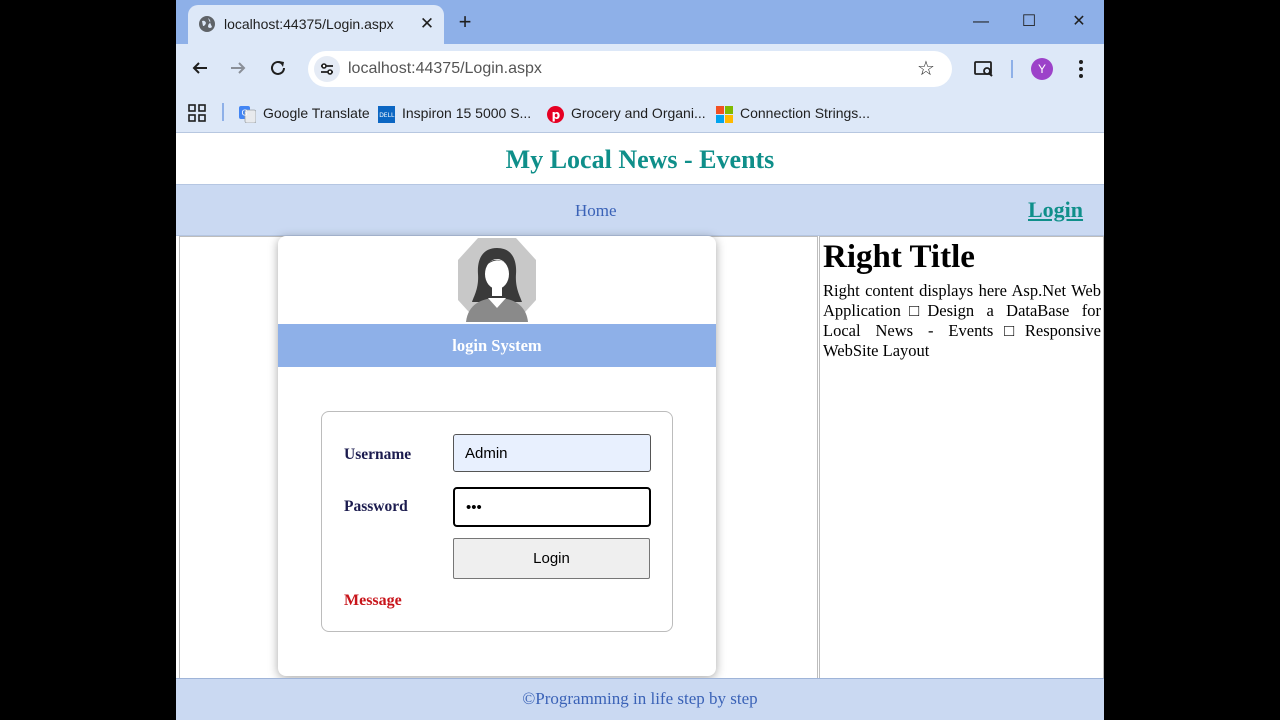 The width and height of the screenshot is (1280, 720). What do you see at coordinates (1079, 22) in the screenshot?
I see `close-window-button: ✕` at bounding box center [1079, 22].